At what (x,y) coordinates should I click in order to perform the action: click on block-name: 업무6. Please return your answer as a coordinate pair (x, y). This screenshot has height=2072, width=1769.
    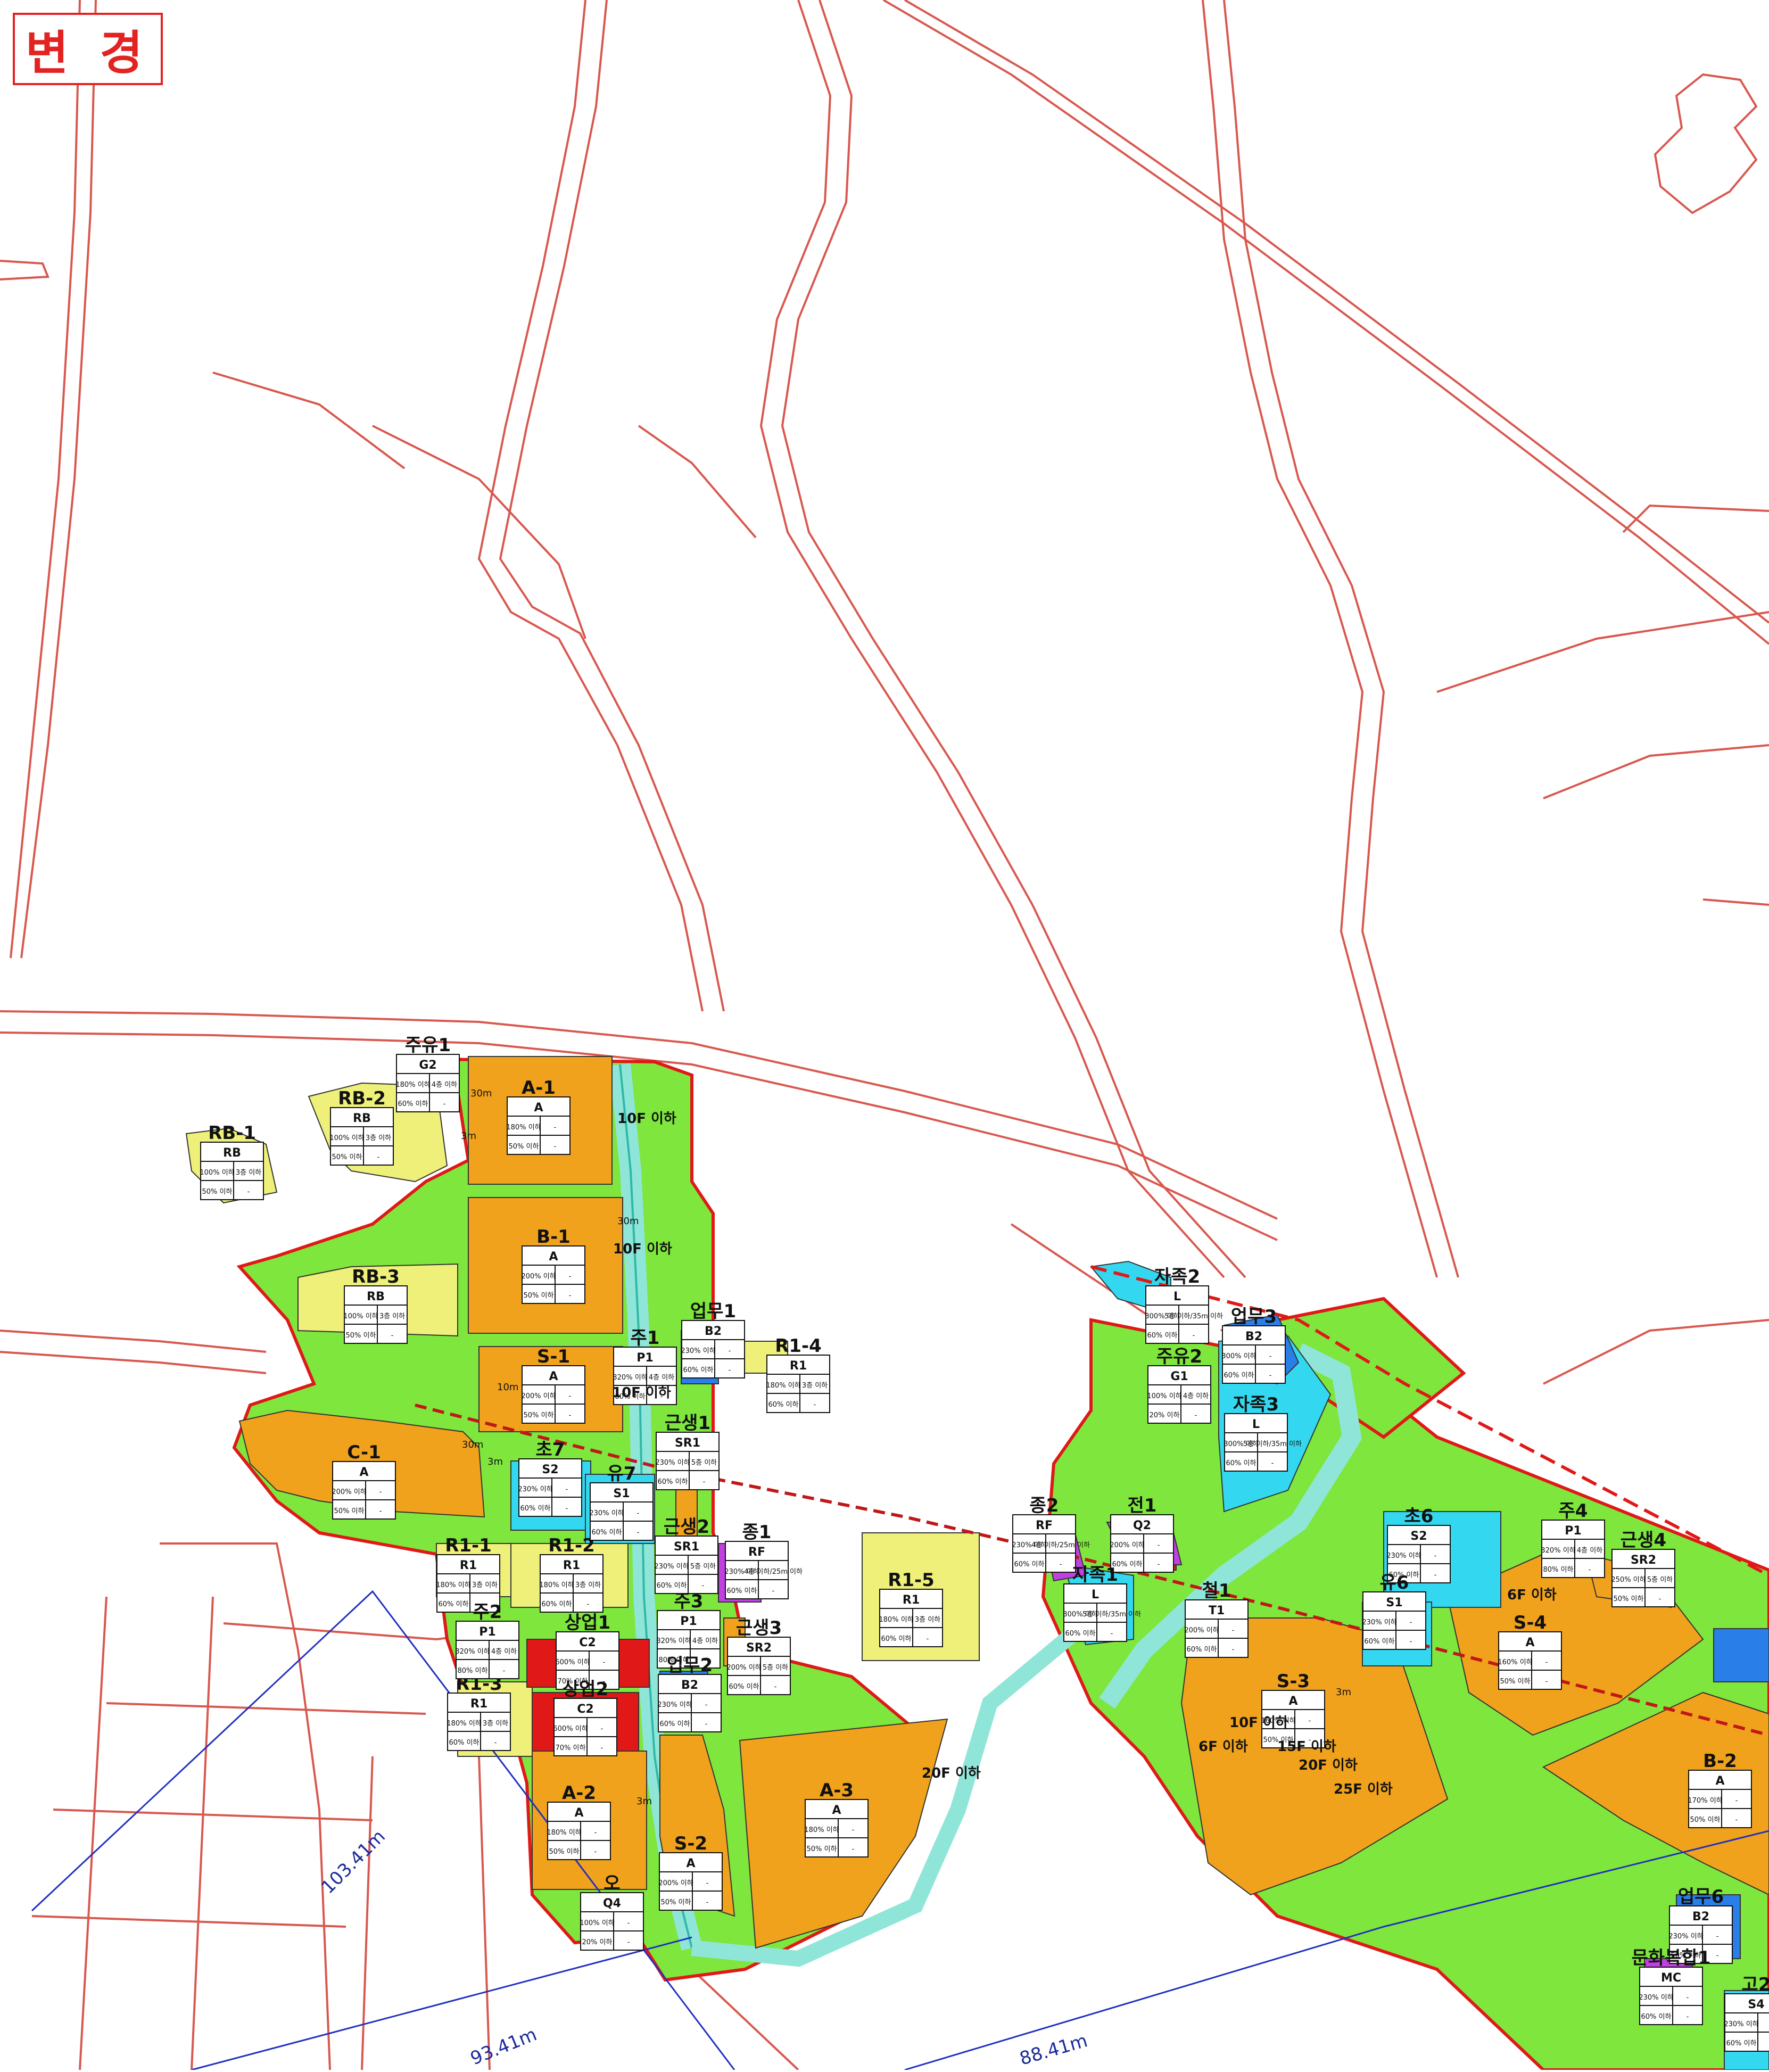
    Looking at the image, I should click on (1701, 1897).